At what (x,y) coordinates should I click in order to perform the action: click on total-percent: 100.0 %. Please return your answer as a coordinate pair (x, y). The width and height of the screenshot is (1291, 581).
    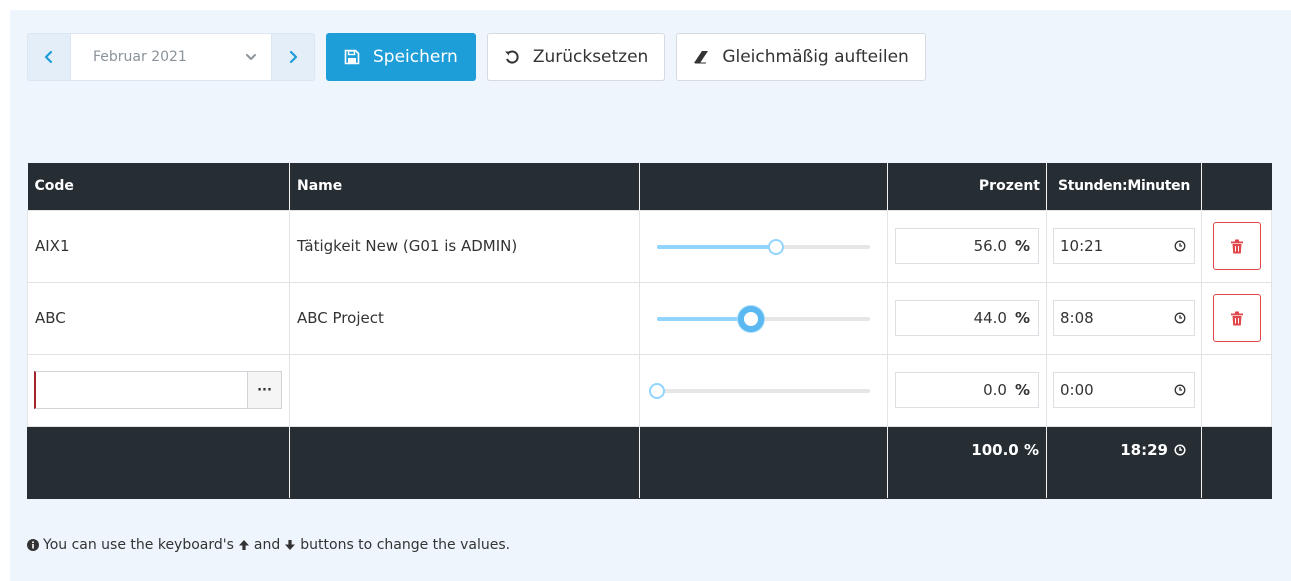
    Looking at the image, I should click on (967, 462).